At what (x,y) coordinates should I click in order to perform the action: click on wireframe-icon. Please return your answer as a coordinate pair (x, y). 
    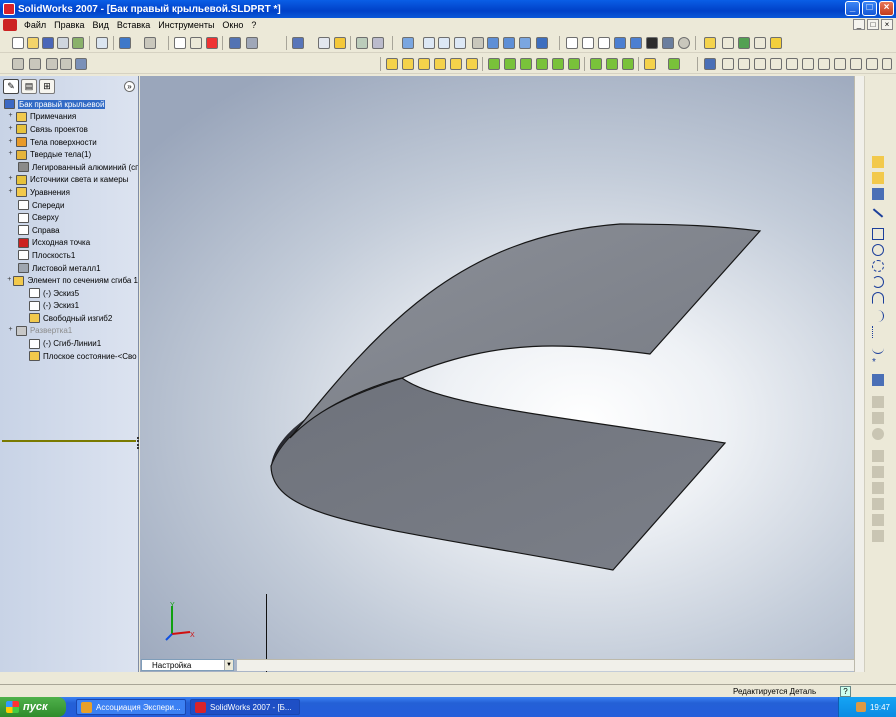
    Looking at the image, I should click on (572, 43).